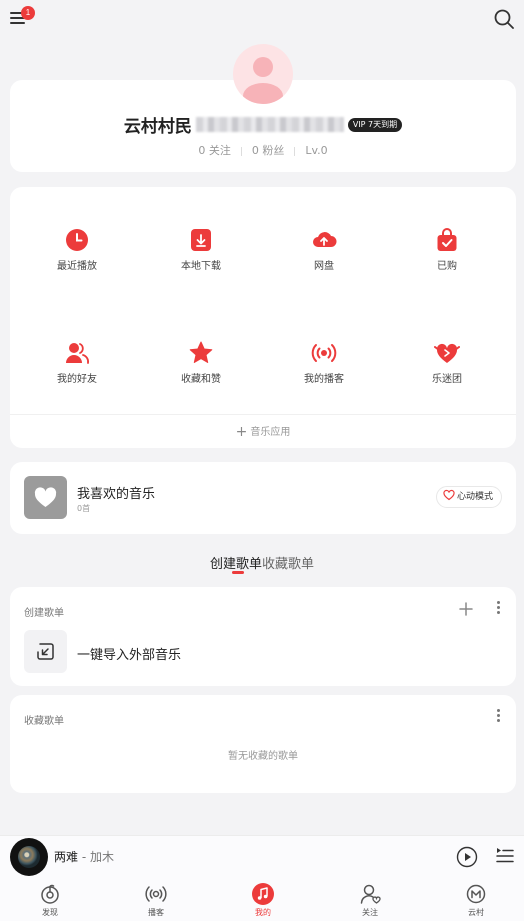 This screenshot has width=524, height=921. What do you see at coordinates (447, 353) in the screenshot?
I see `fan-club-icon` at bounding box center [447, 353].